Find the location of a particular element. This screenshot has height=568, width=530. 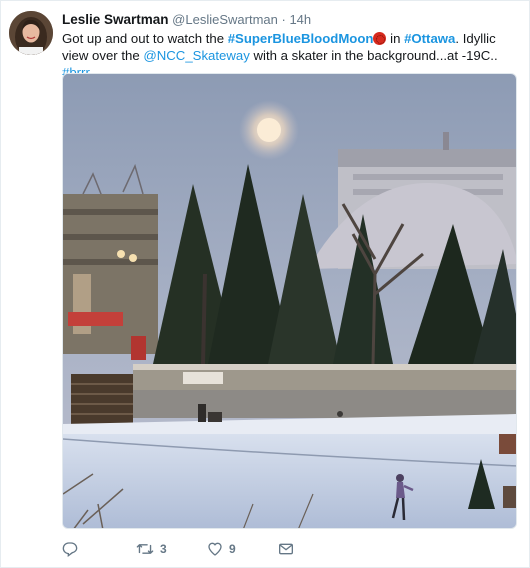

tweet-text-part: in is located at coordinates (395, 38).